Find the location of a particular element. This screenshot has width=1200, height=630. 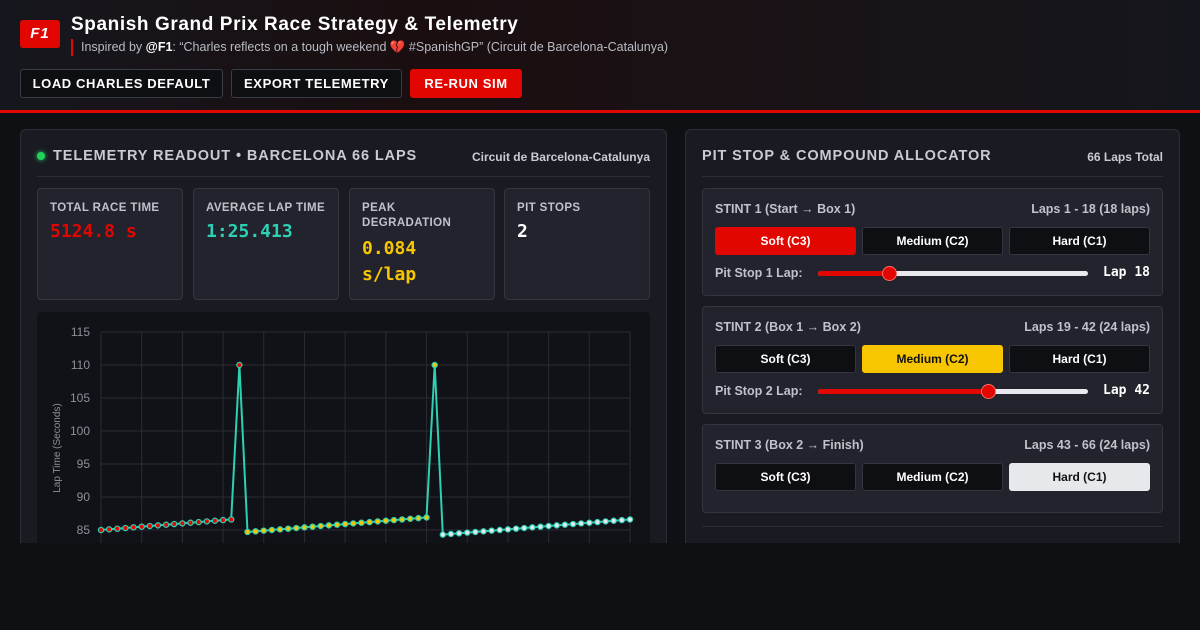

stint-title: STINT 3 (Box 2 → Finish) is located at coordinates (789, 445).